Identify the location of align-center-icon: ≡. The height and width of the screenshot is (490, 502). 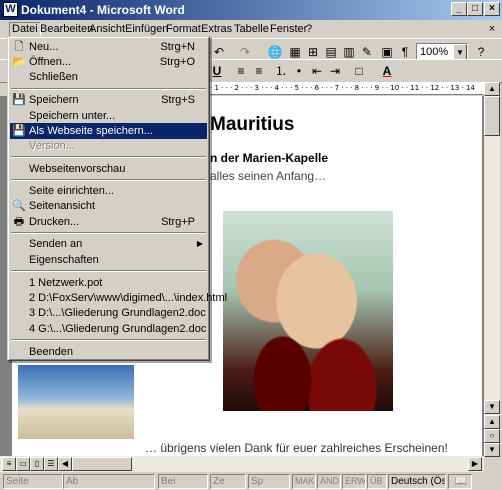
(259, 71).